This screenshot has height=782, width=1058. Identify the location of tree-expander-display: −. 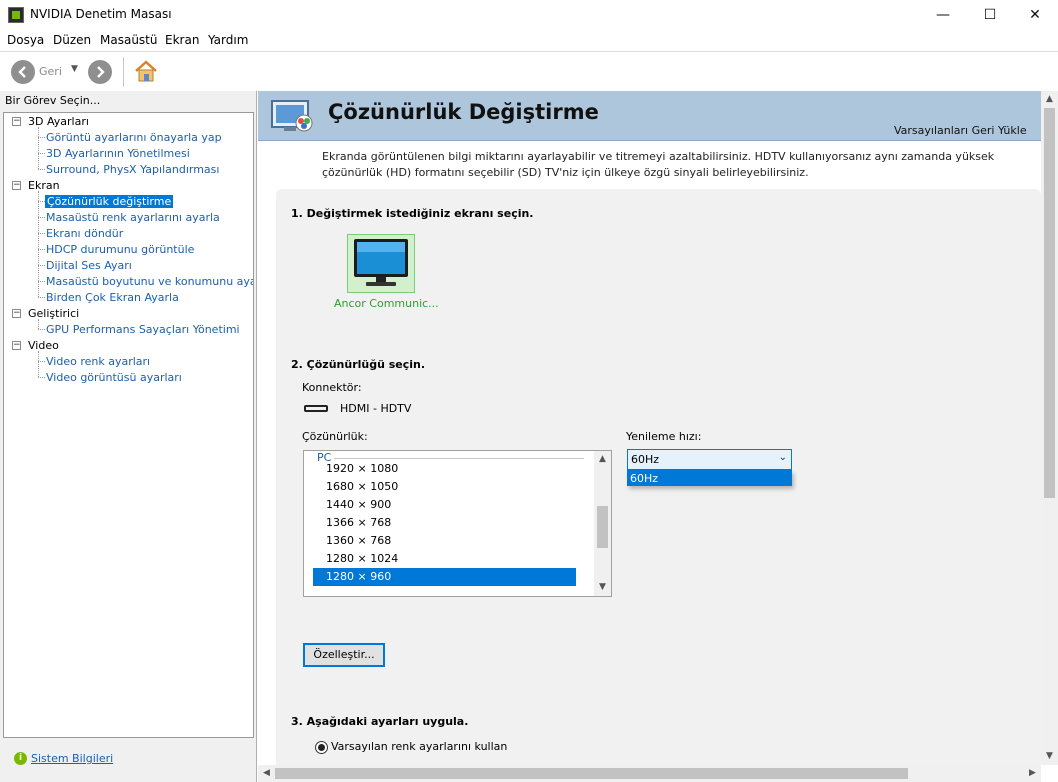
(16, 185).